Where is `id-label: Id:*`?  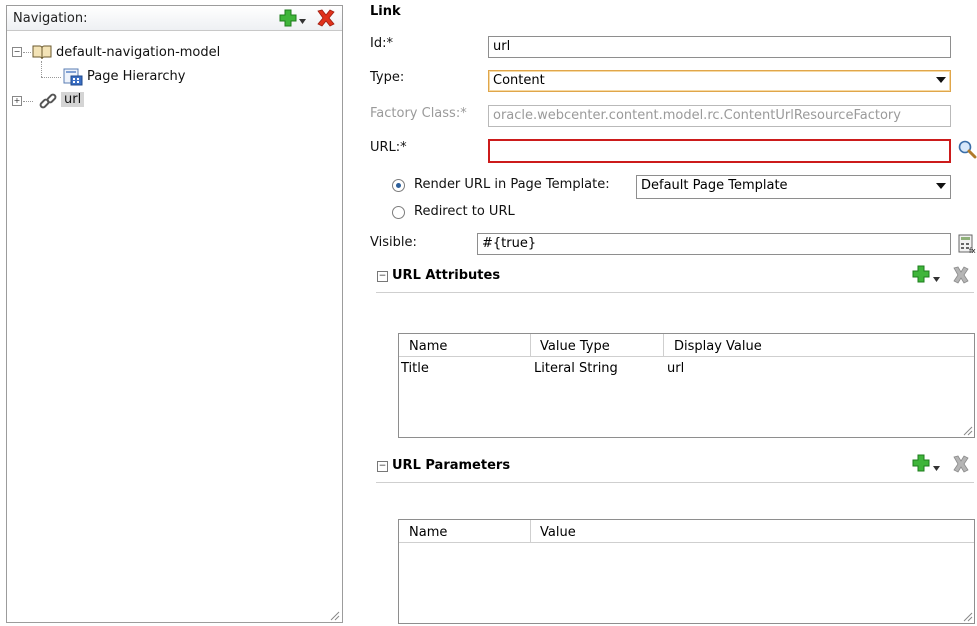 id-label: Id:* is located at coordinates (381, 43).